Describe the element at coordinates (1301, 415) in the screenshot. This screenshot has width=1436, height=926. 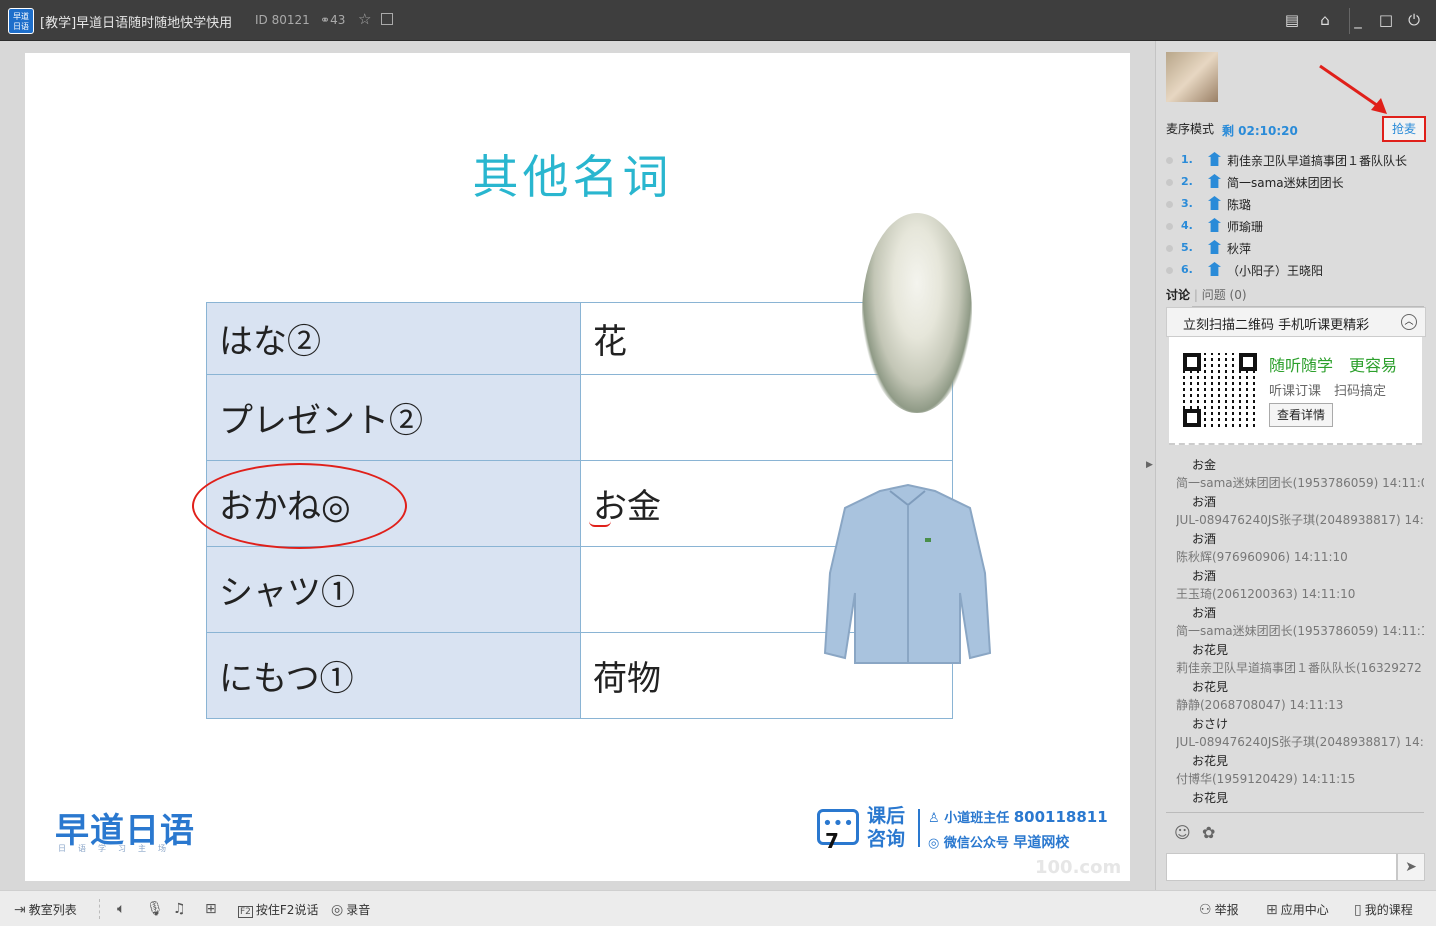
I see `view-details-button: 查看详情` at that location.